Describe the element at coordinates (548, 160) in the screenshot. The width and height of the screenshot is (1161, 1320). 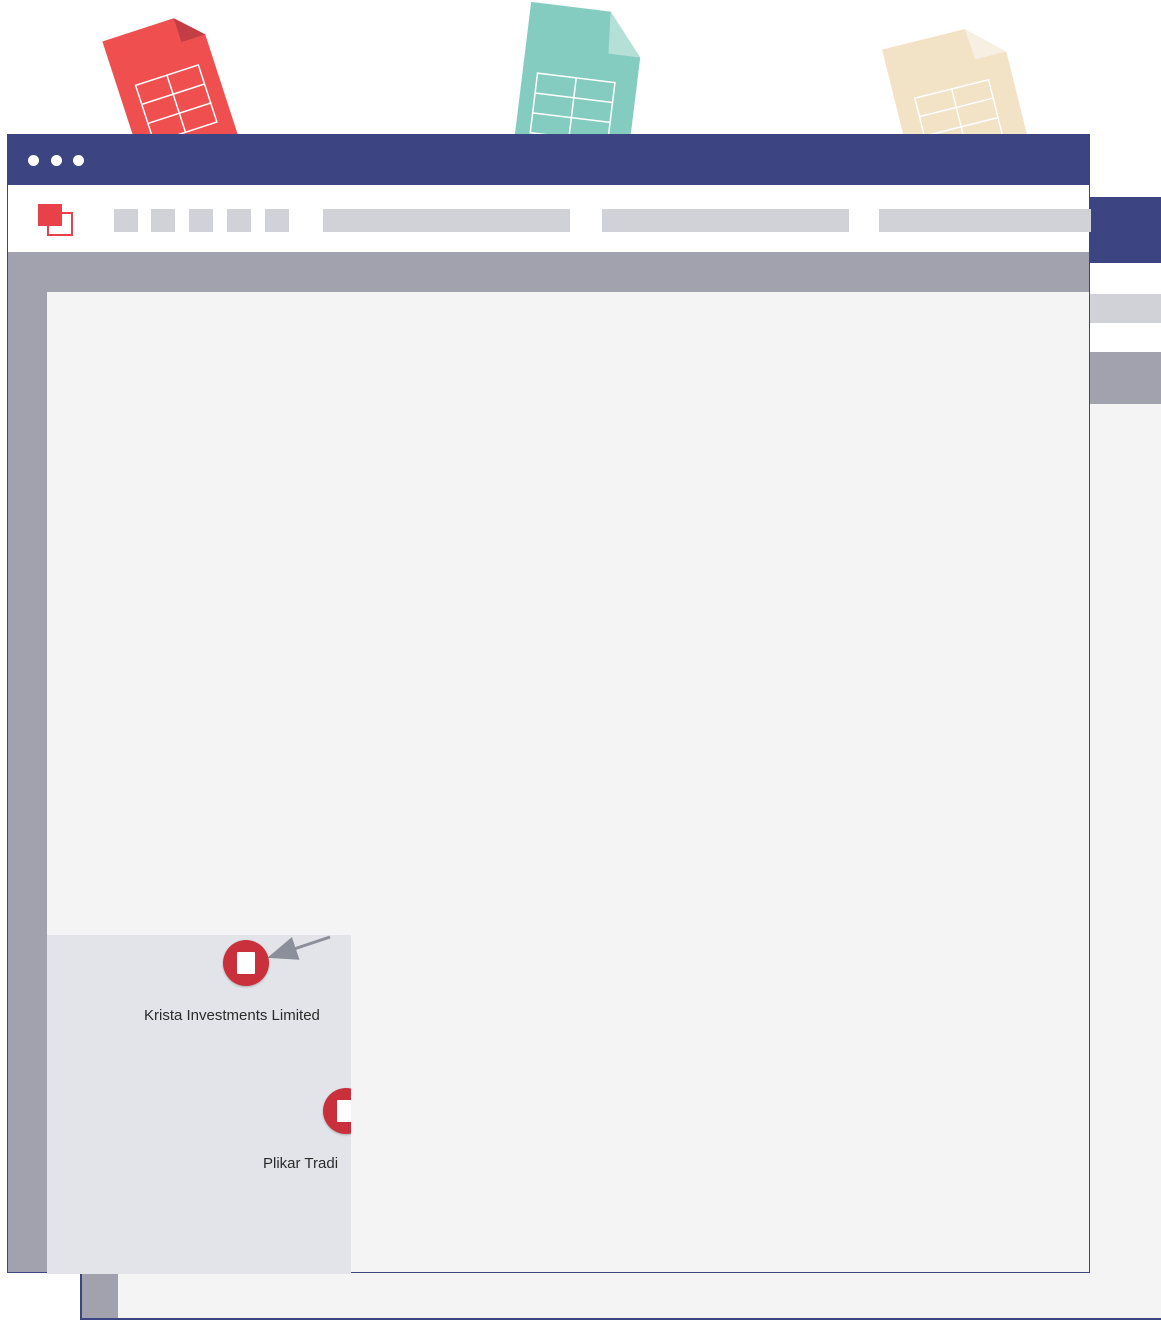
I see `window-title-bar` at that location.